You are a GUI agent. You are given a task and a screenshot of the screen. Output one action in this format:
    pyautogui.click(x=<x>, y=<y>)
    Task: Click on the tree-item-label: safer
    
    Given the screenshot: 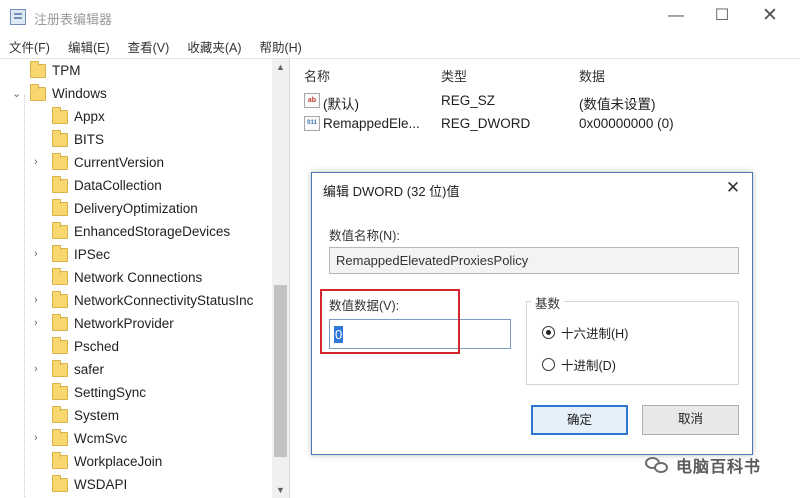 What is the action you would take?
    pyautogui.click(x=89, y=369)
    